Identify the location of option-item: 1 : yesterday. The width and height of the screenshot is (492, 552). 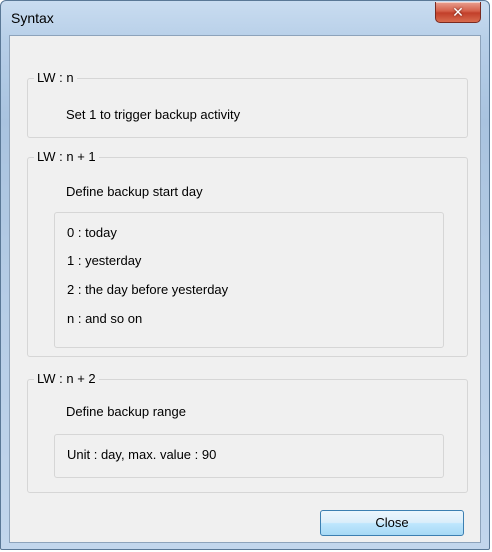
(104, 260).